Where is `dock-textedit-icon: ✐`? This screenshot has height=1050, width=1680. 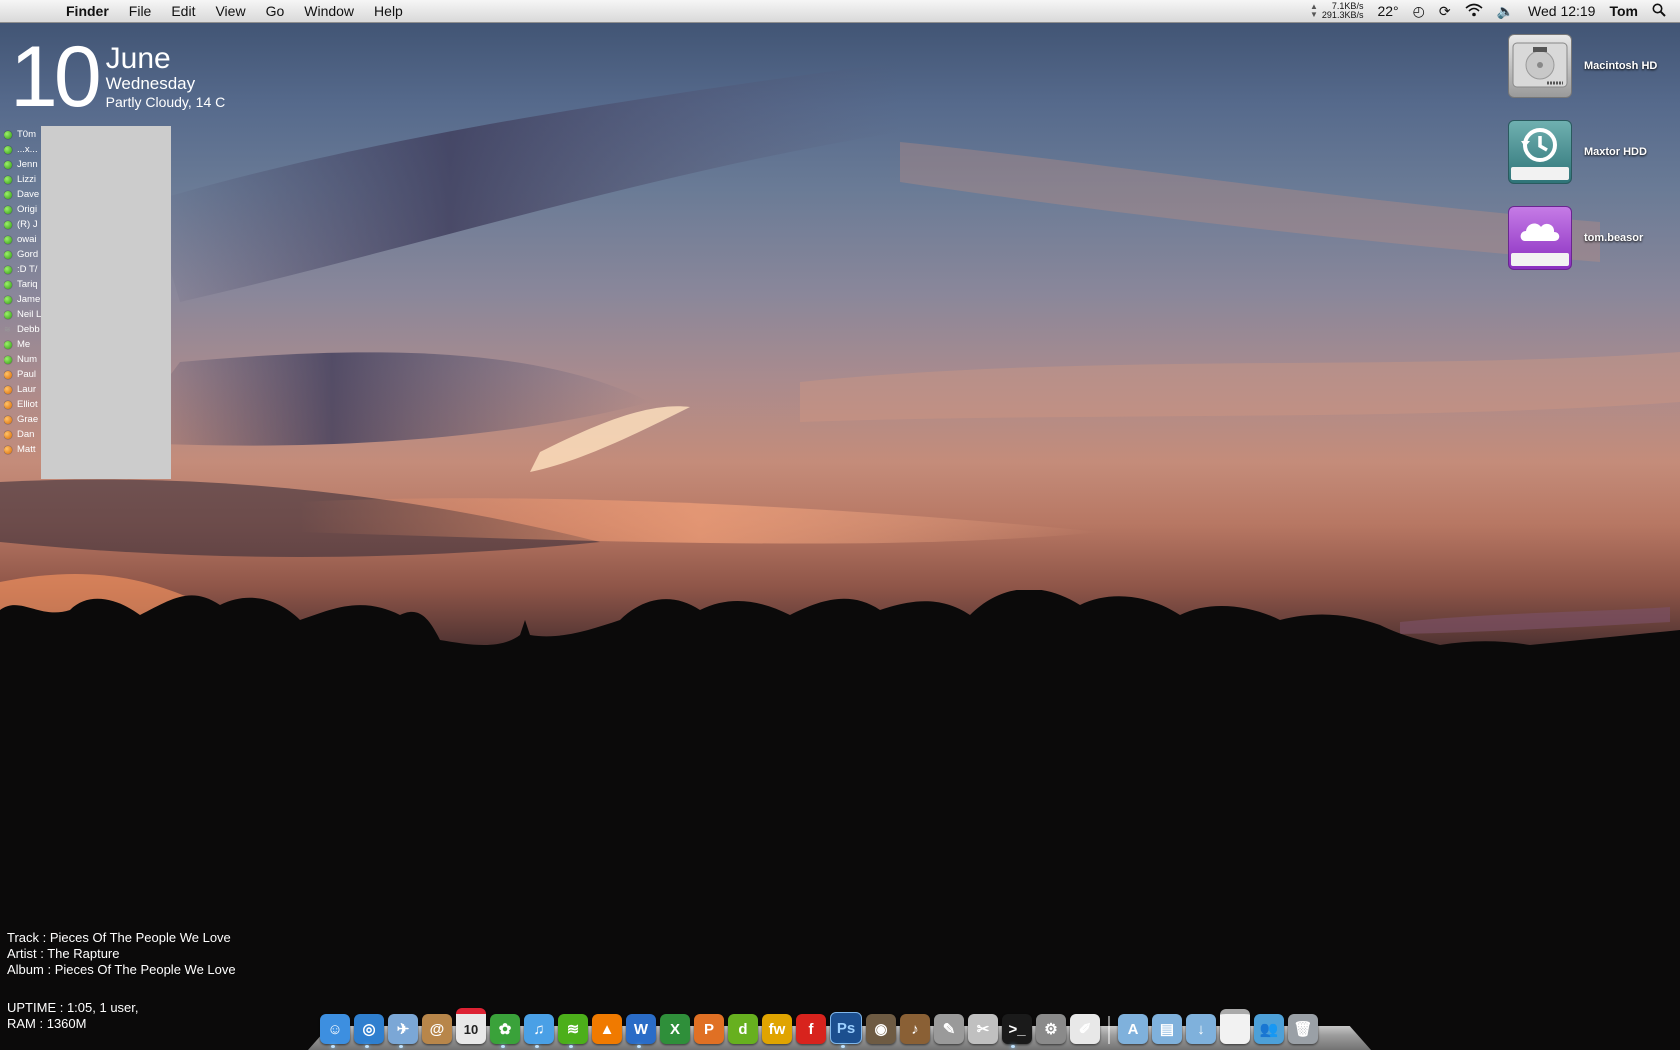
dock-textedit-icon: ✐ is located at coordinates (1085, 1029).